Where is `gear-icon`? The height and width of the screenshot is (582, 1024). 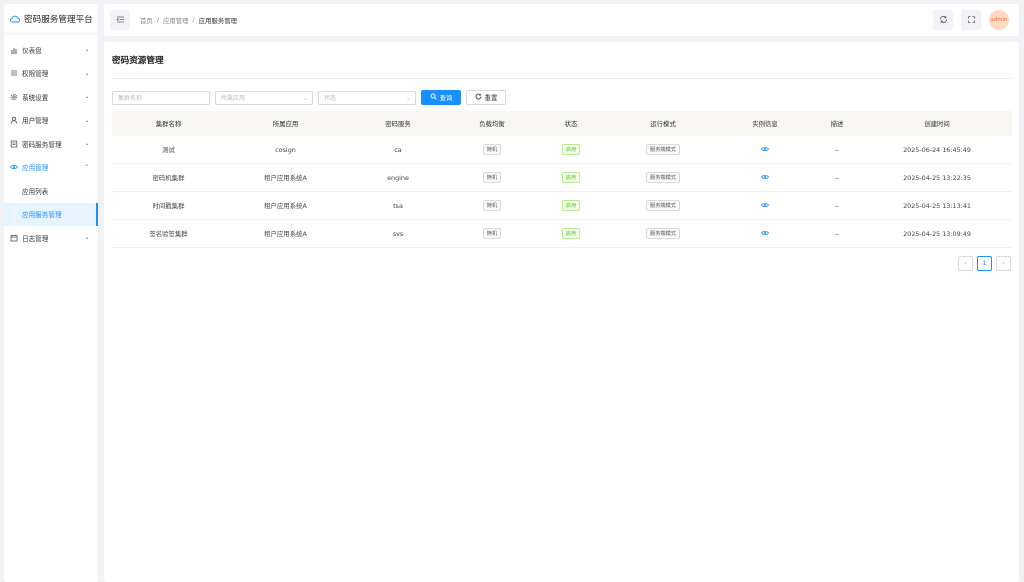
gear-icon is located at coordinates (14, 97).